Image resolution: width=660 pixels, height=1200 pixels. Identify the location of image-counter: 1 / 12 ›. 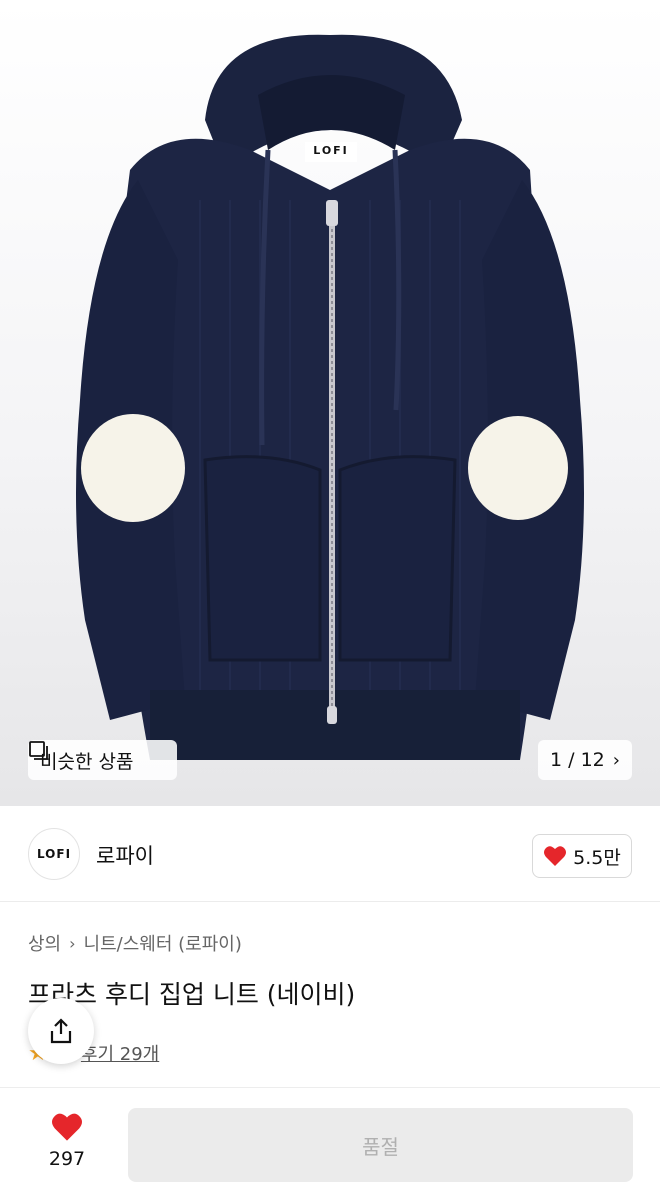
(585, 760).